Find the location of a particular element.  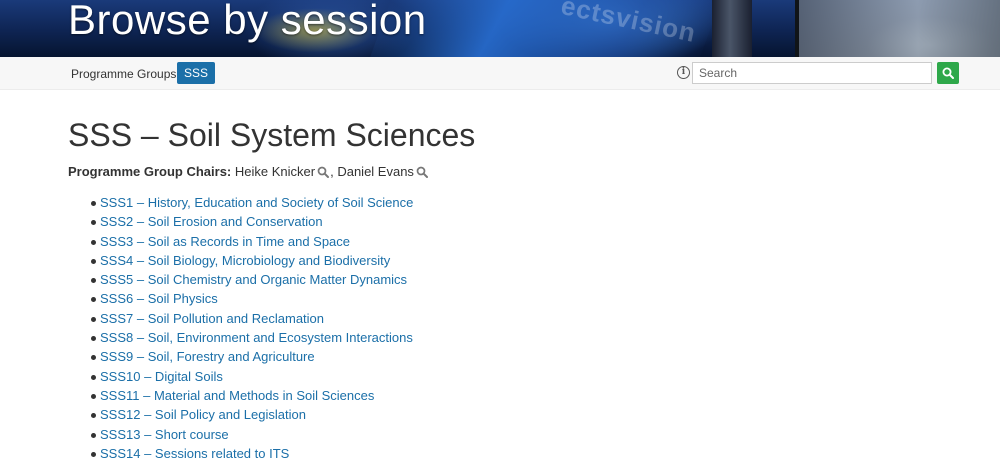

search-input is located at coordinates (812, 73).